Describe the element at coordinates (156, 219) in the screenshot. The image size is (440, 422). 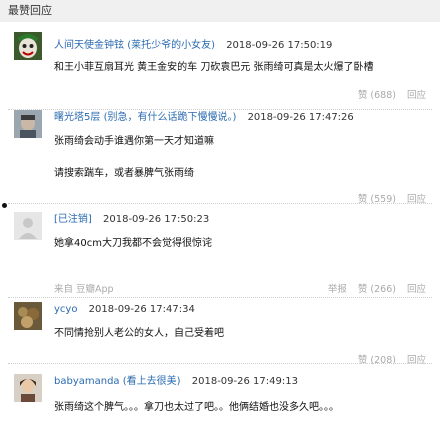
I see `comment-time: 2018-09-26 17:50:23` at that location.